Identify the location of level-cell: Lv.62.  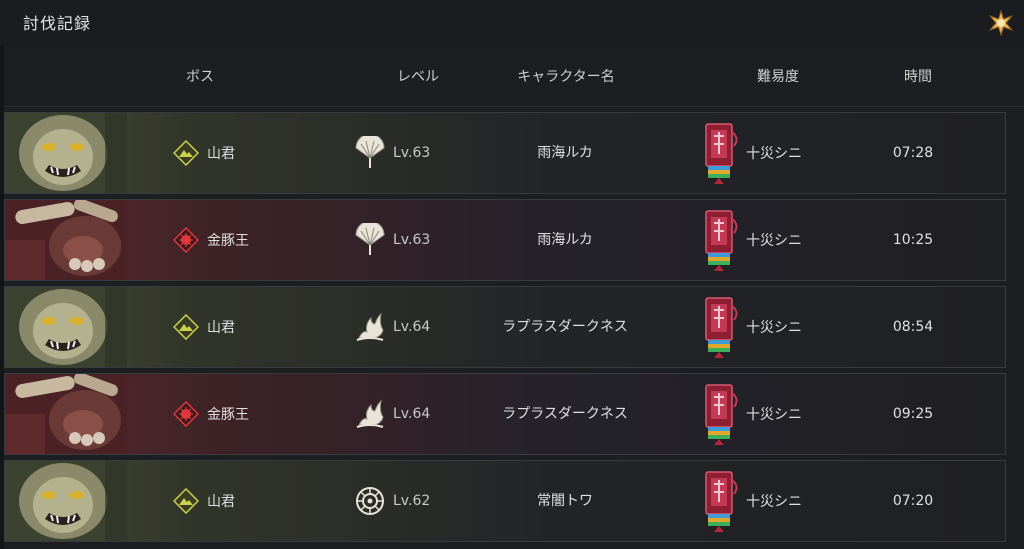
(391, 501).